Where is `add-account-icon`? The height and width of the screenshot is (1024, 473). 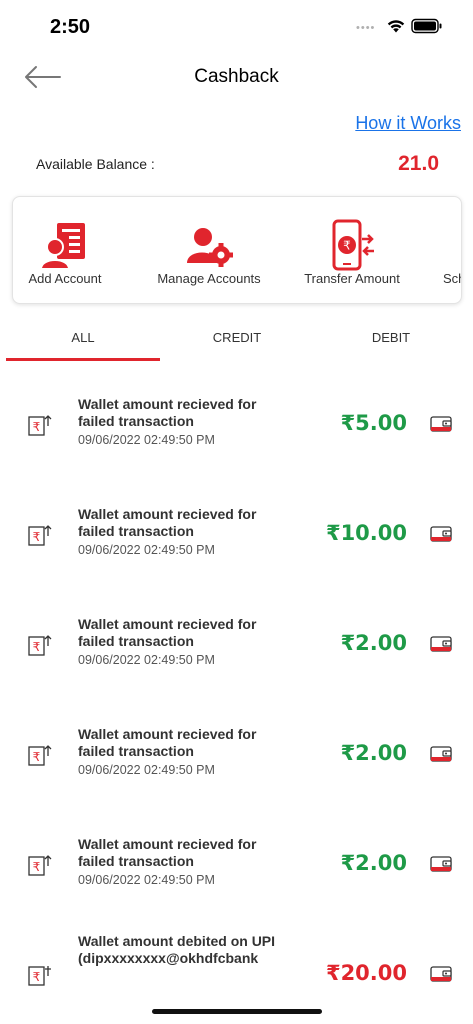 add-account-icon is located at coordinates (62, 246).